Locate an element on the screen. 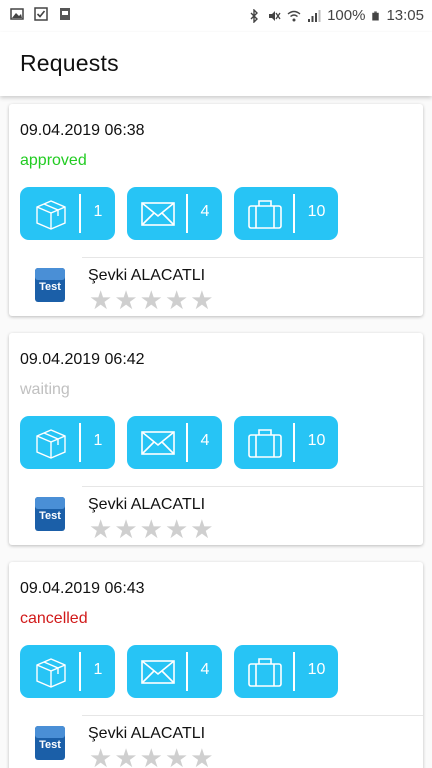  checkbox-icon is located at coordinates (41, 14).